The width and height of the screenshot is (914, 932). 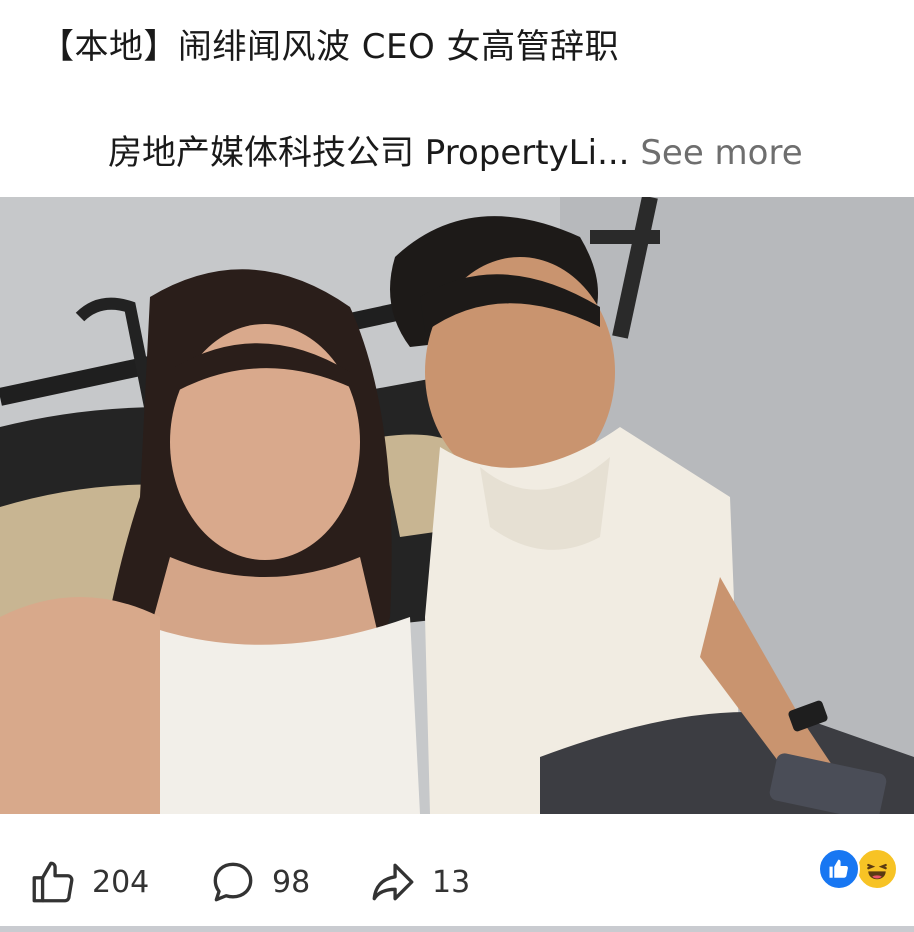 I want to click on share-button: 13, so click(x=419, y=882).